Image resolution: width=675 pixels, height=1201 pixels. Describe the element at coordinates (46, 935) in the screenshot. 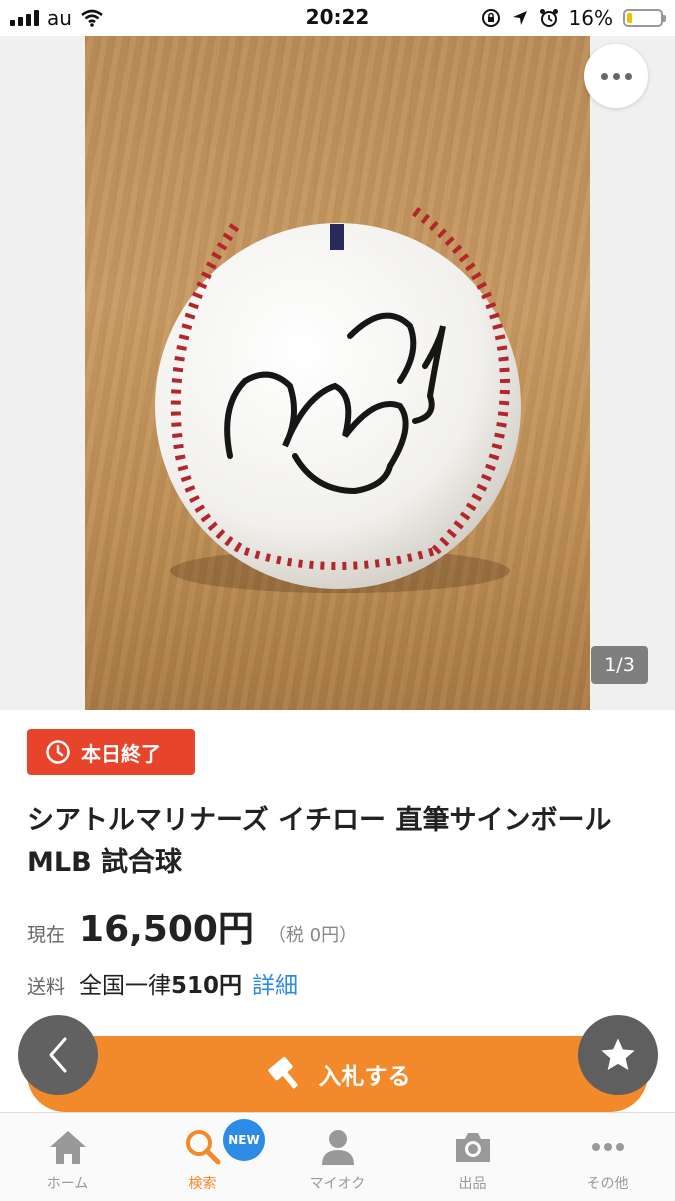

I see `price-label: 現在` at that location.